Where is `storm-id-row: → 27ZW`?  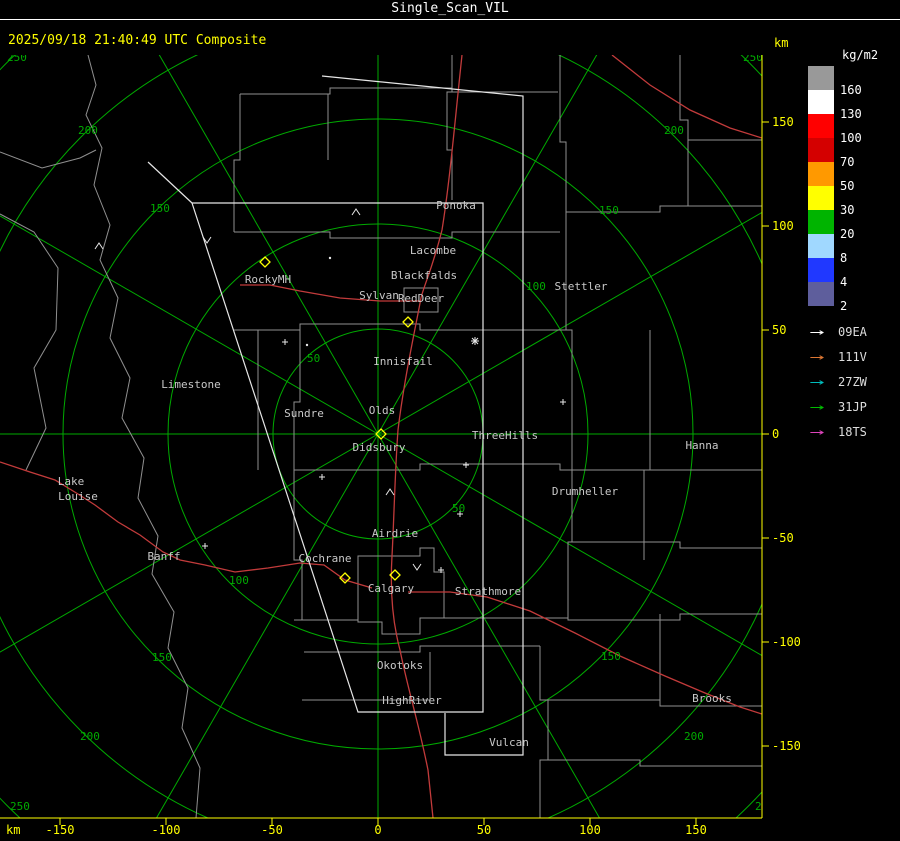
storm-id-row: → 27ZW is located at coordinates (835, 380).